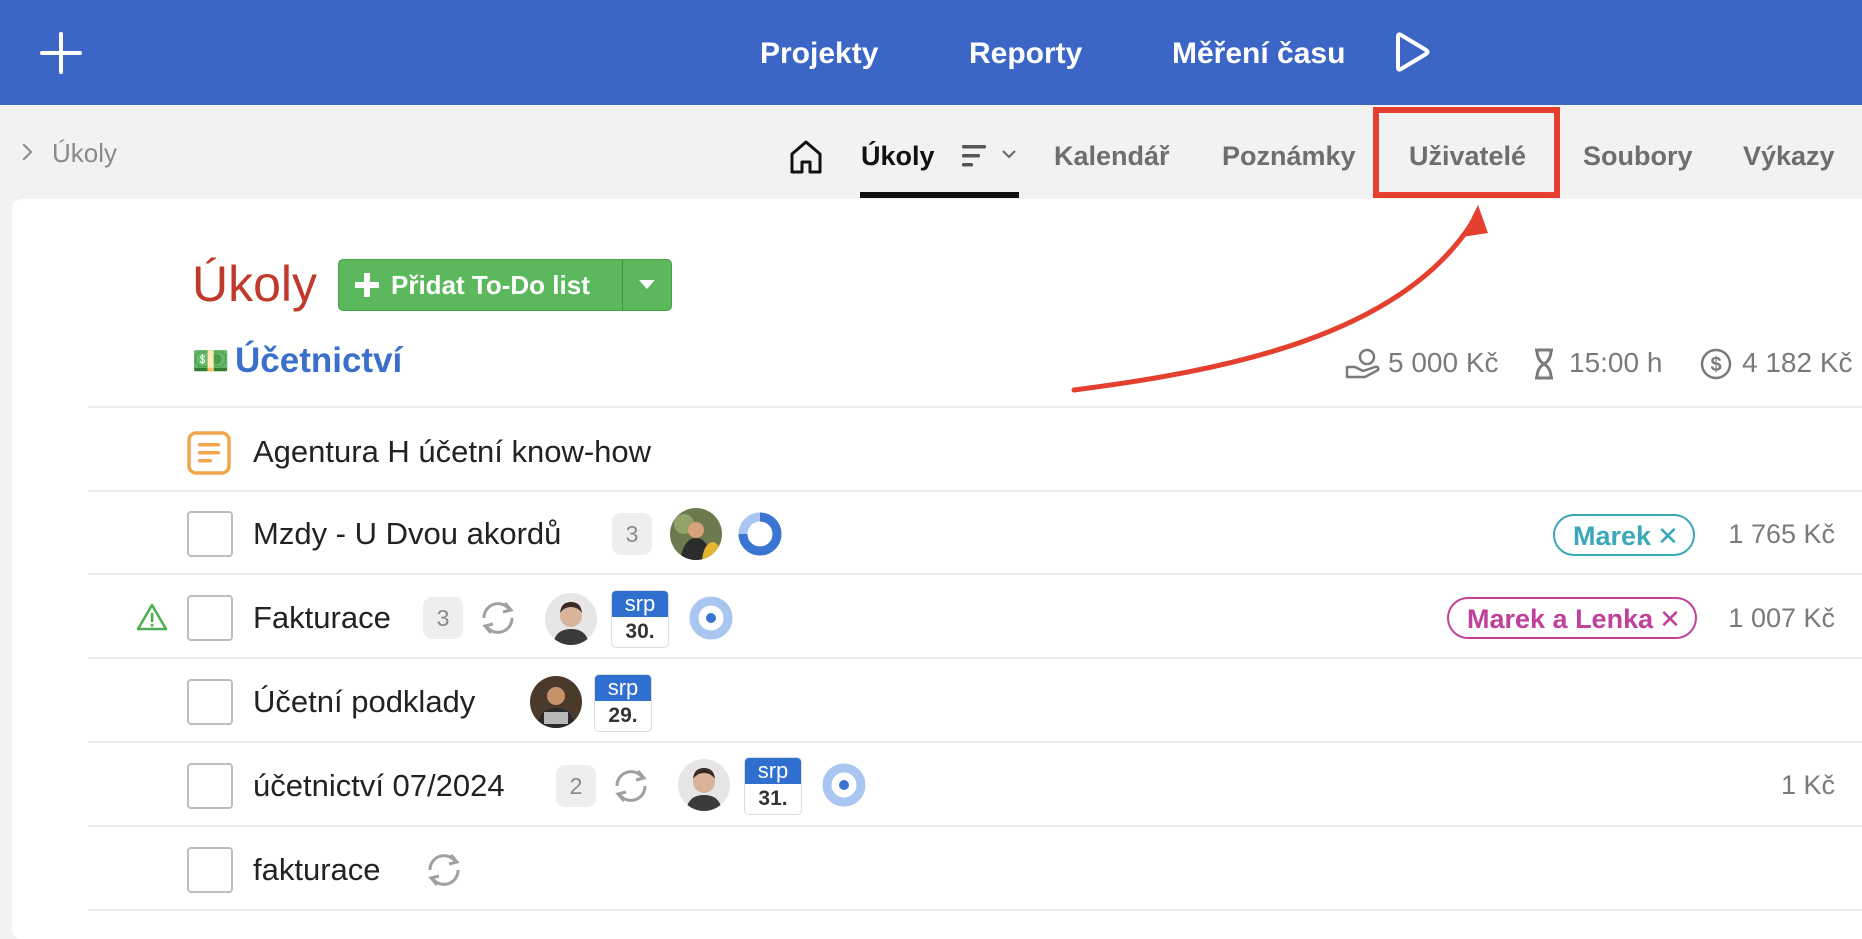  Describe the element at coordinates (367, 285) in the screenshot. I see `plus-icon` at that location.